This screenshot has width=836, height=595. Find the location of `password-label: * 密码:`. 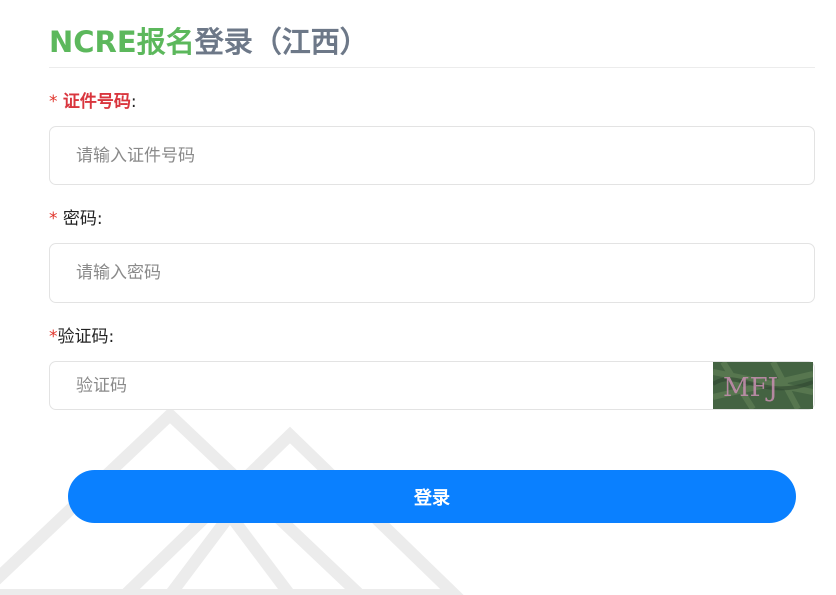

password-label: * 密码: is located at coordinates (76, 219).